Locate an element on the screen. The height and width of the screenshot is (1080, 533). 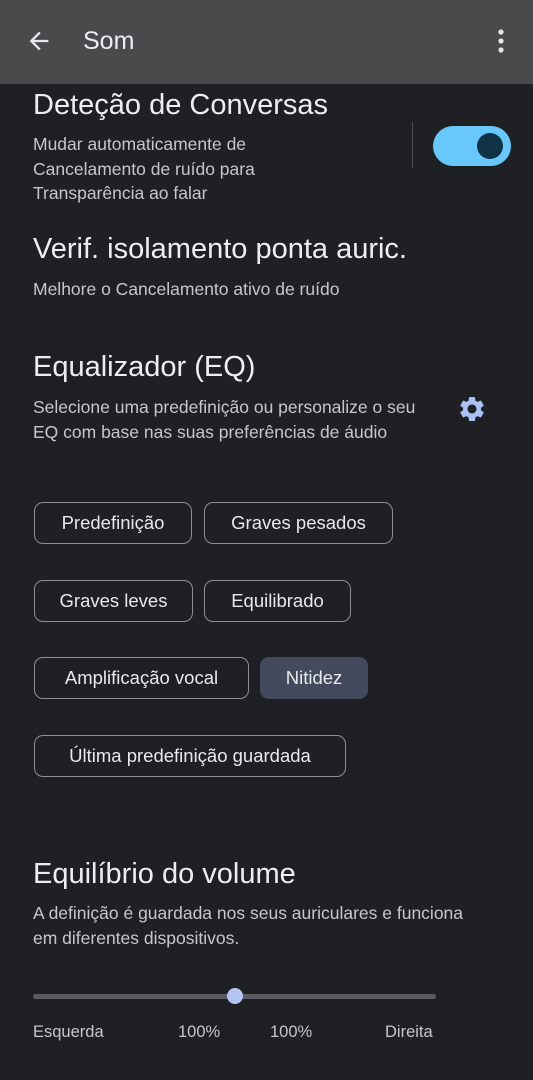
more-vert-icon is located at coordinates (501, 41).